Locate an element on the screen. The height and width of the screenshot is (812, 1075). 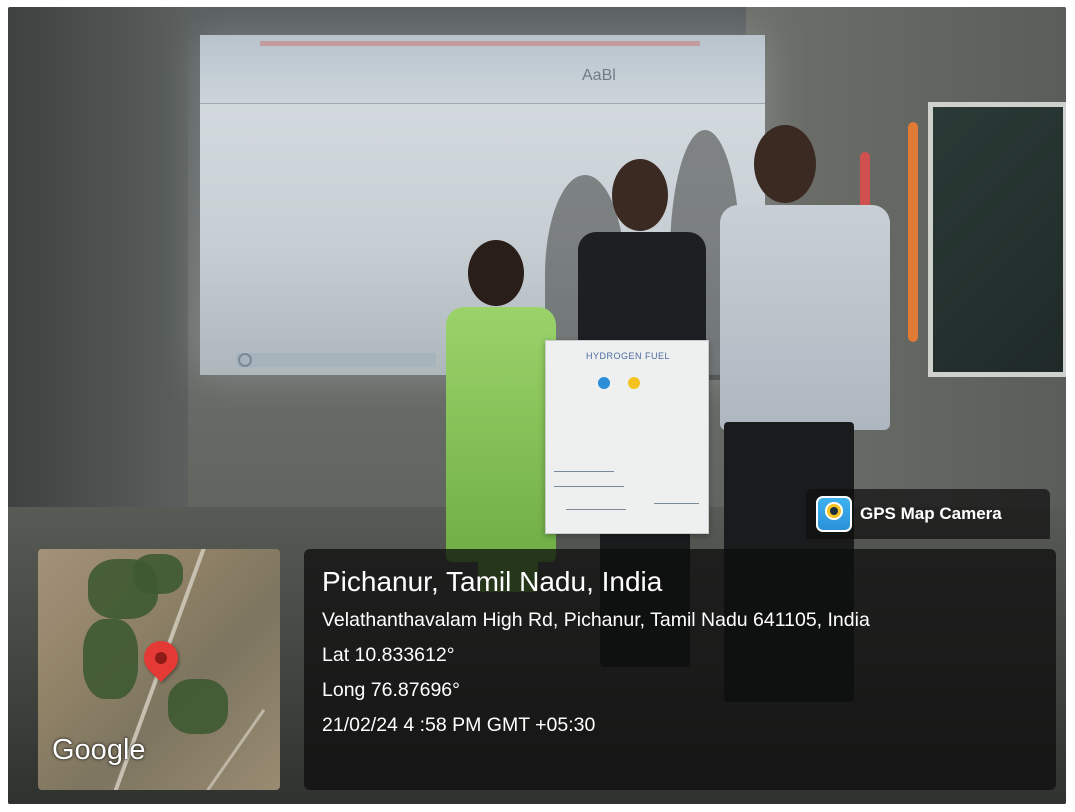
gps-map-camera-logo-icon is located at coordinates (834, 514).